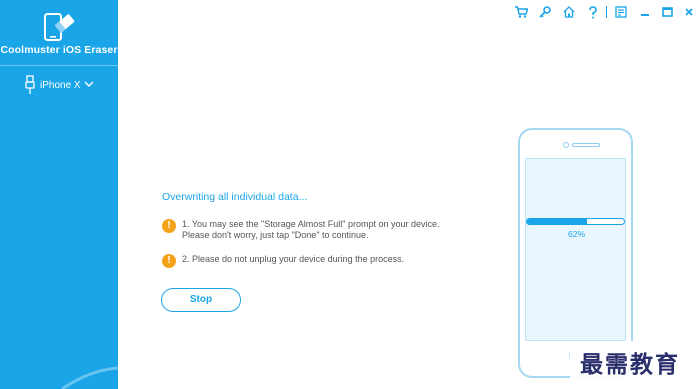  What do you see at coordinates (59, 27) in the screenshot?
I see `eraser-logo-icon` at bounding box center [59, 27].